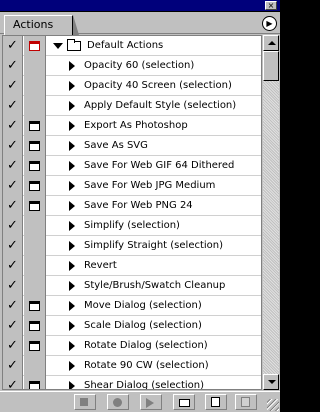  I want to click on scroll-up-button, so click(271, 43).